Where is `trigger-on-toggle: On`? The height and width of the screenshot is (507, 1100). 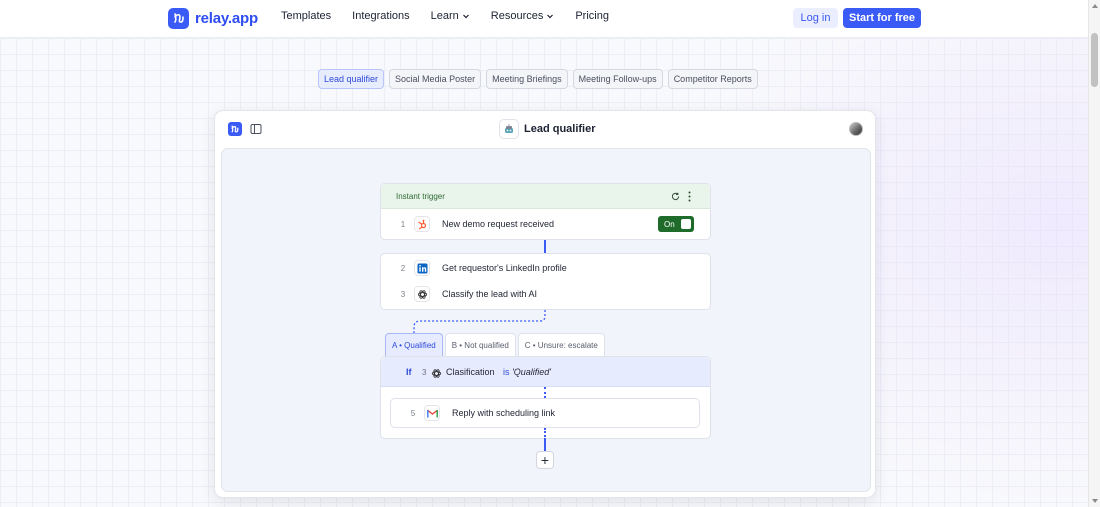
trigger-on-toggle: On is located at coordinates (676, 224).